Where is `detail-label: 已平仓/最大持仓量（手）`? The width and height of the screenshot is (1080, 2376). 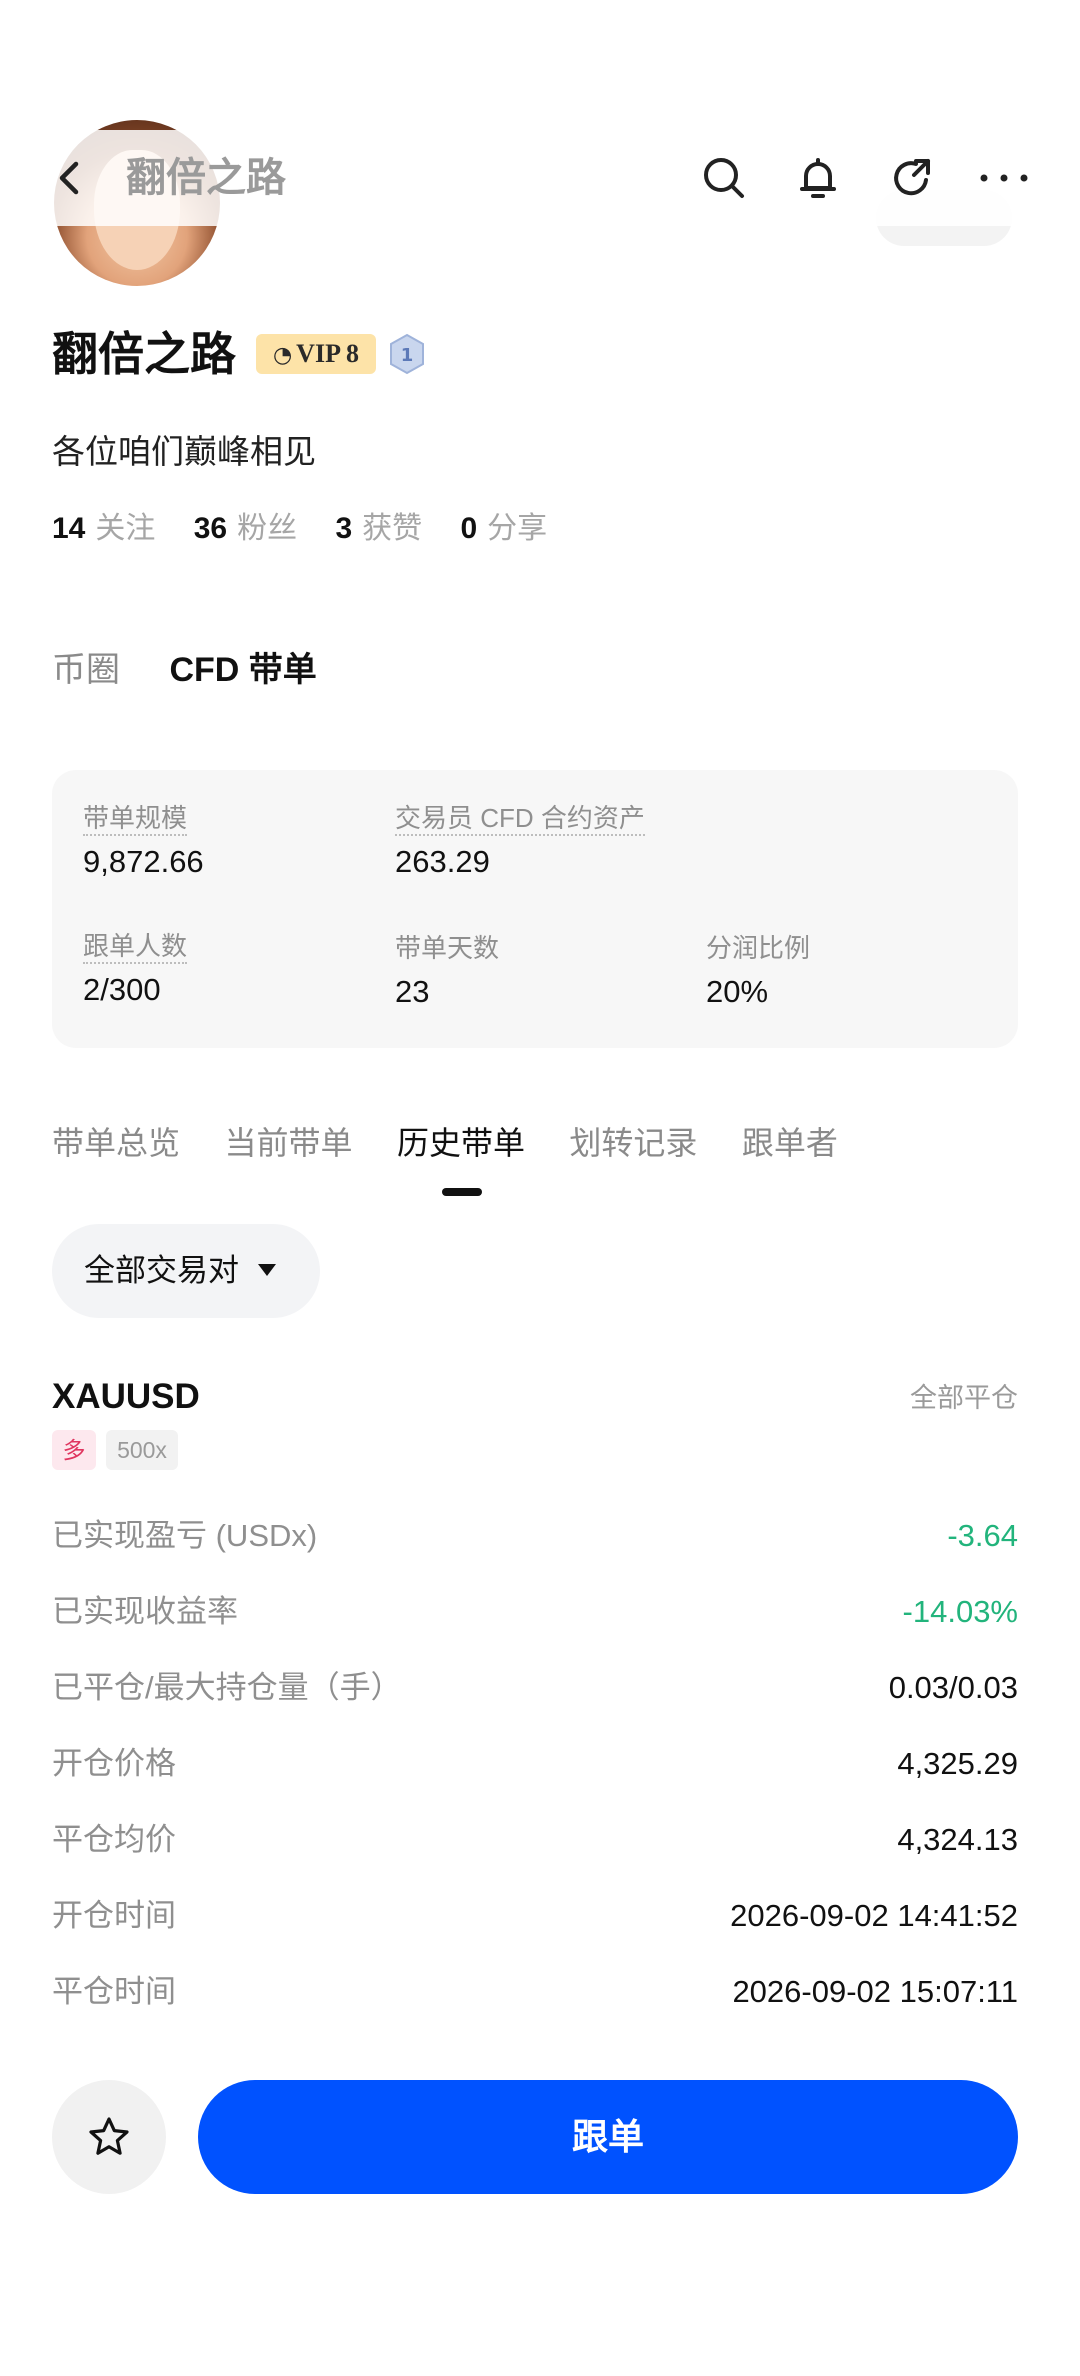
detail-label: 已平仓/最大持仓量（手） is located at coordinates (227, 1687).